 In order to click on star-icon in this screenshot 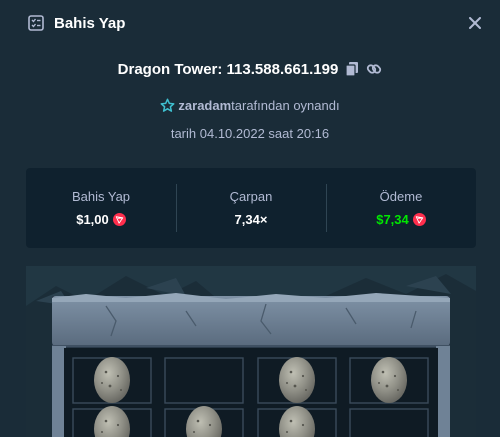, I will do `click(167, 105)`.